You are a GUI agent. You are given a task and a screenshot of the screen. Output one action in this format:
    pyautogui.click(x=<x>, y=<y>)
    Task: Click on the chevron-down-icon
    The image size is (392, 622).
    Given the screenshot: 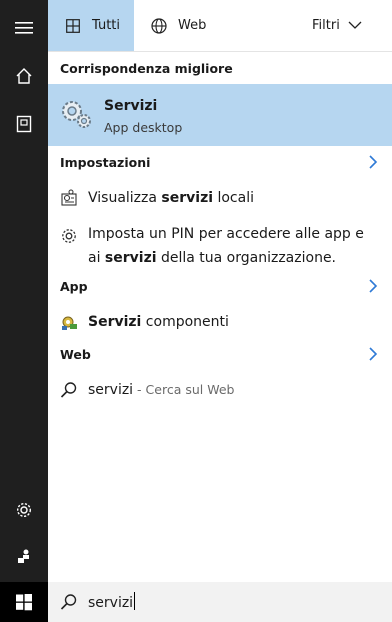 What is the action you would take?
    pyautogui.click(x=355, y=25)
    